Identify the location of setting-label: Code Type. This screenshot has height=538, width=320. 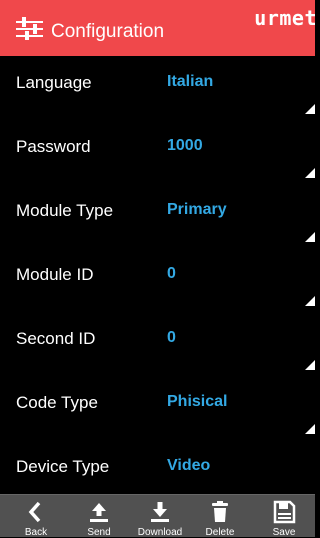
(57, 402).